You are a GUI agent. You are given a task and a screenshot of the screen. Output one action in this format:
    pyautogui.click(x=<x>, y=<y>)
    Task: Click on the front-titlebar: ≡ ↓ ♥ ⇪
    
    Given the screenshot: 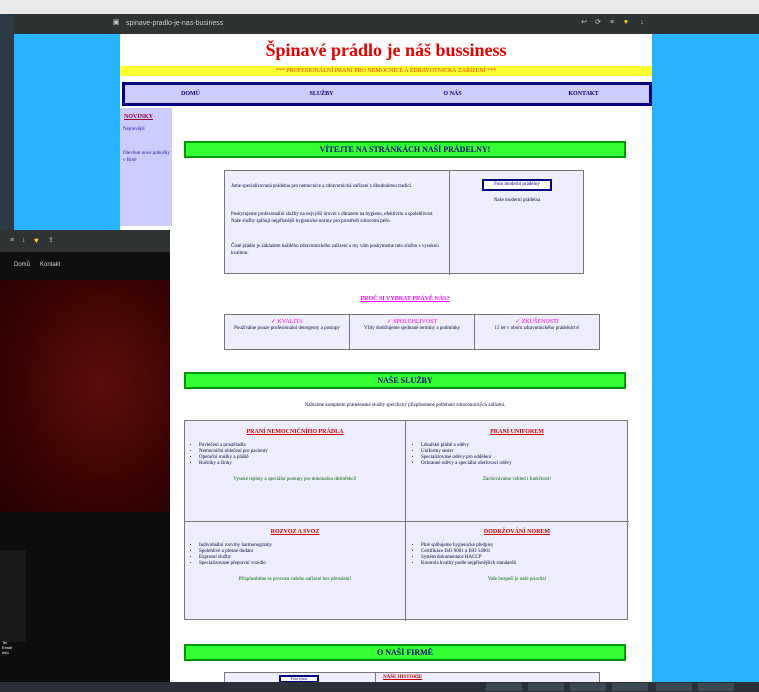 What is the action you would take?
    pyautogui.click(x=85, y=241)
    